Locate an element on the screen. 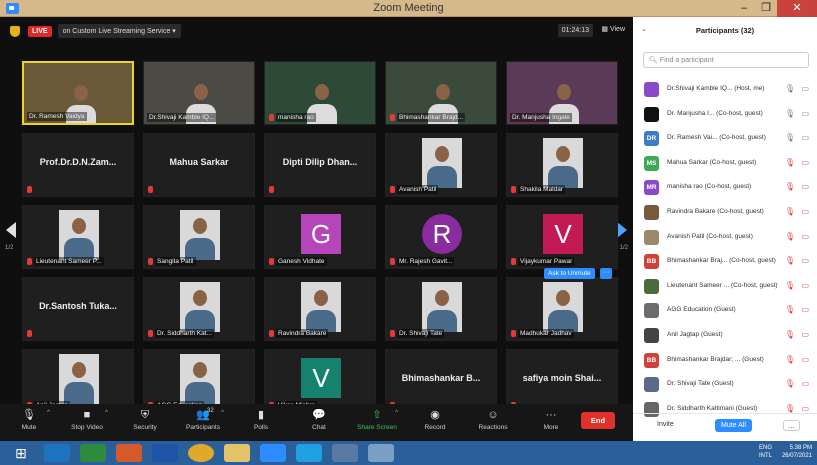 This screenshot has height=465, width=817. ie-browser-icon is located at coordinates (57, 453).